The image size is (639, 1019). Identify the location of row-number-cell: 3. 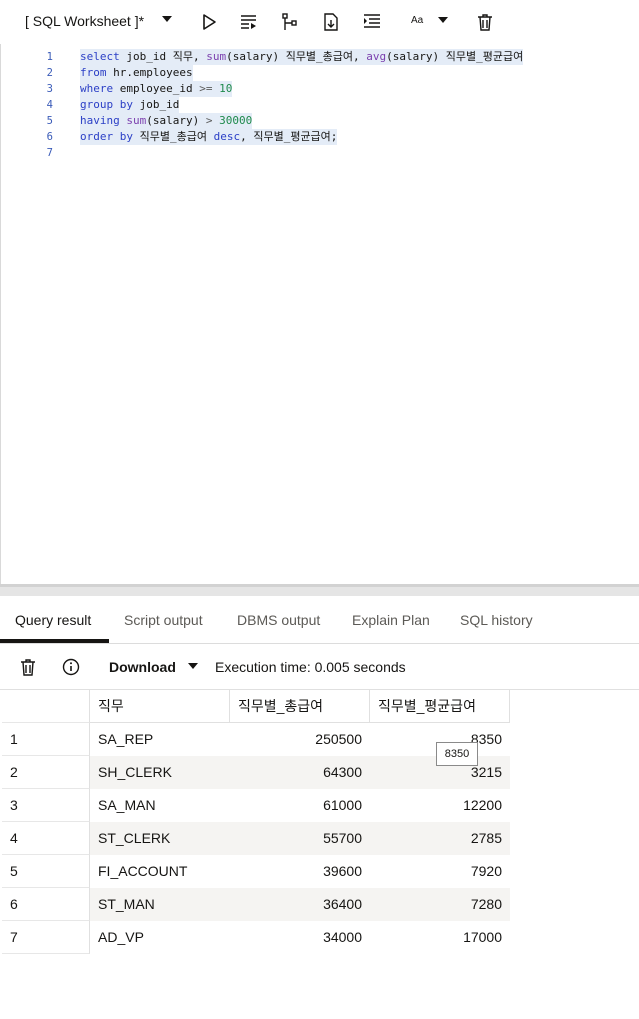
(46, 805).